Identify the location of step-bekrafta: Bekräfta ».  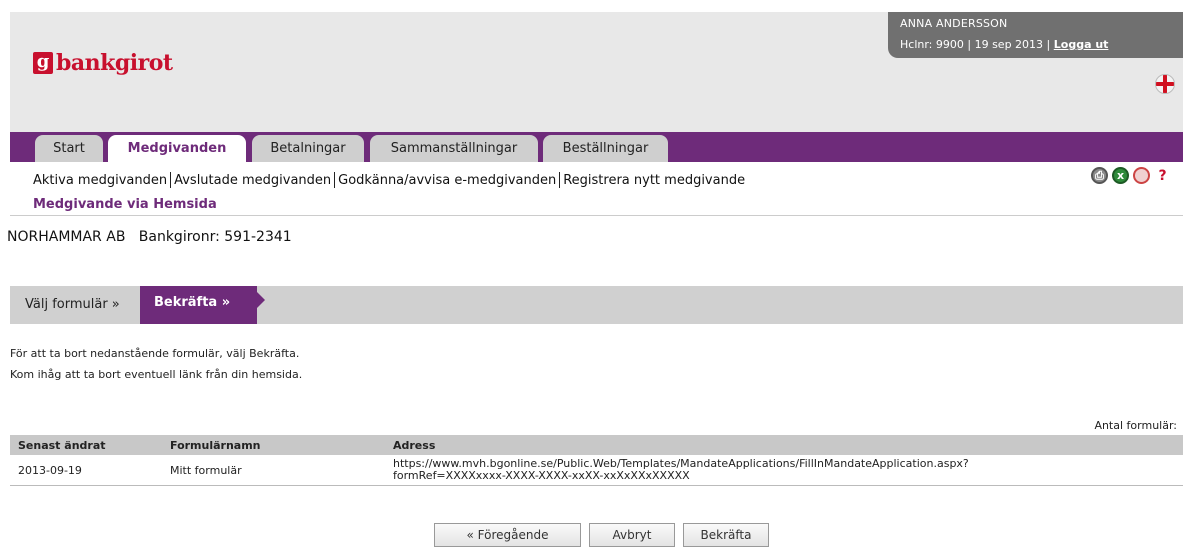
(202, 305).